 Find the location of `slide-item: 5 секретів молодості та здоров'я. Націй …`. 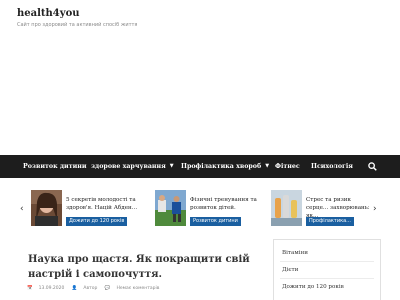

slide-item: 5 секретів молодості та здоров'я. Націй … is located at coordinates (90, 208).